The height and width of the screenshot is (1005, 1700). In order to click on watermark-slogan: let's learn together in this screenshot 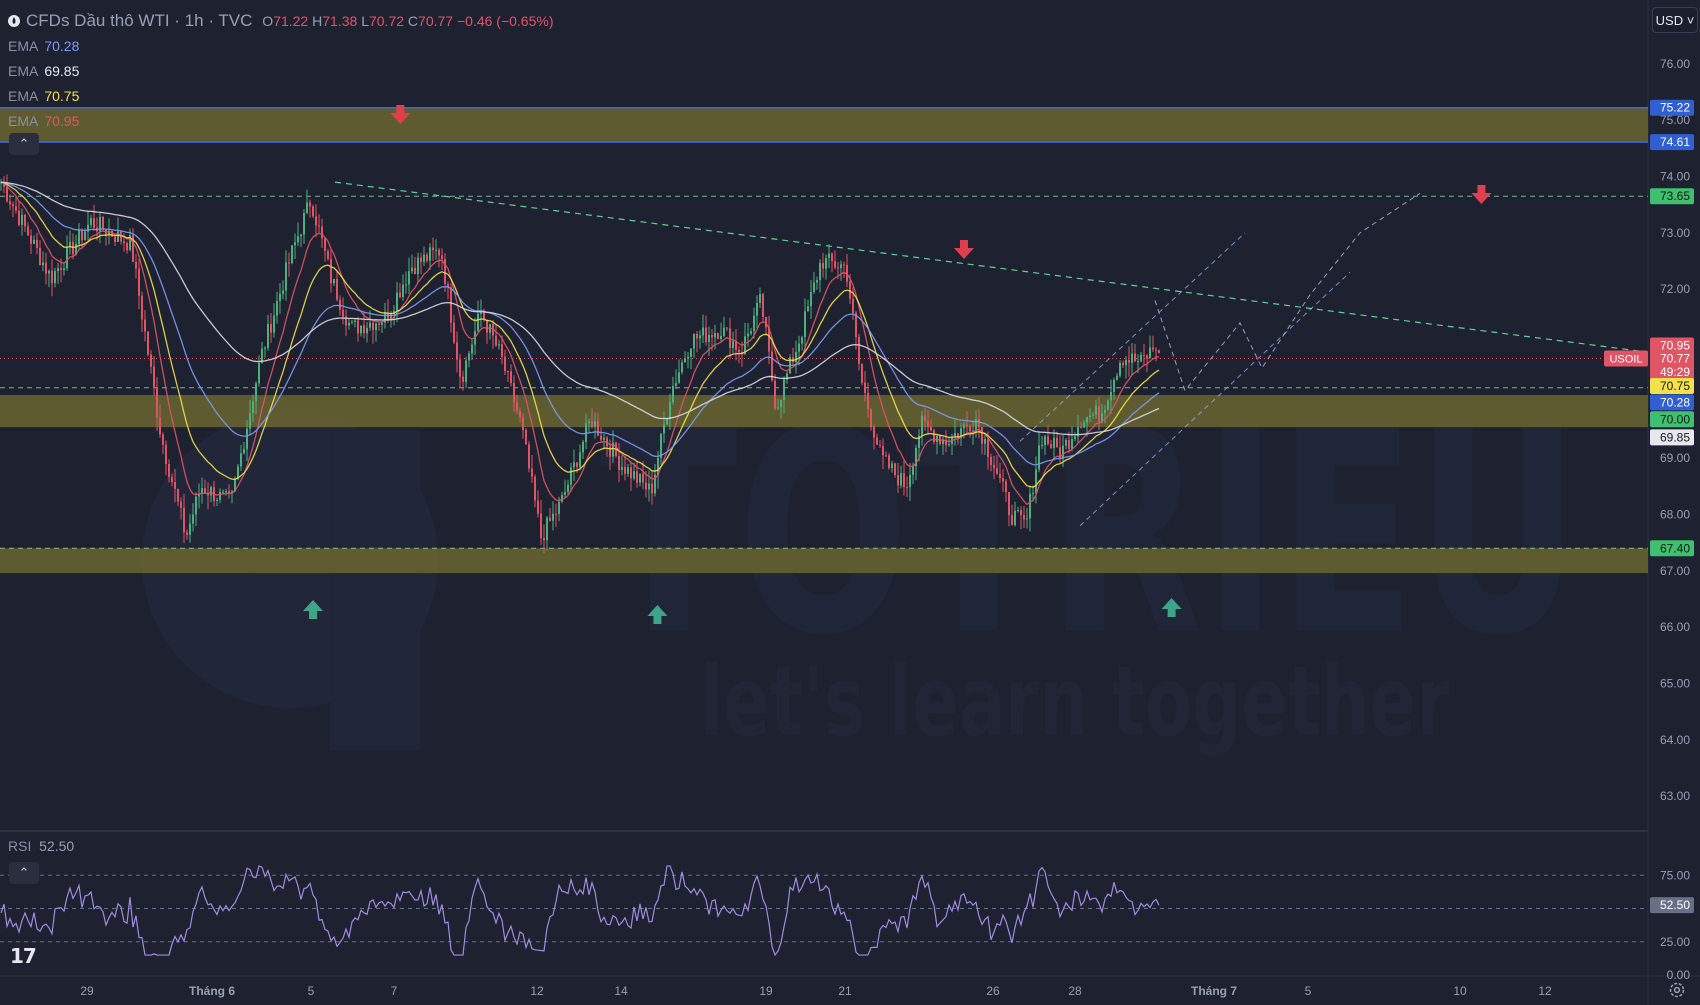, I will do `click(1075, 702)`.